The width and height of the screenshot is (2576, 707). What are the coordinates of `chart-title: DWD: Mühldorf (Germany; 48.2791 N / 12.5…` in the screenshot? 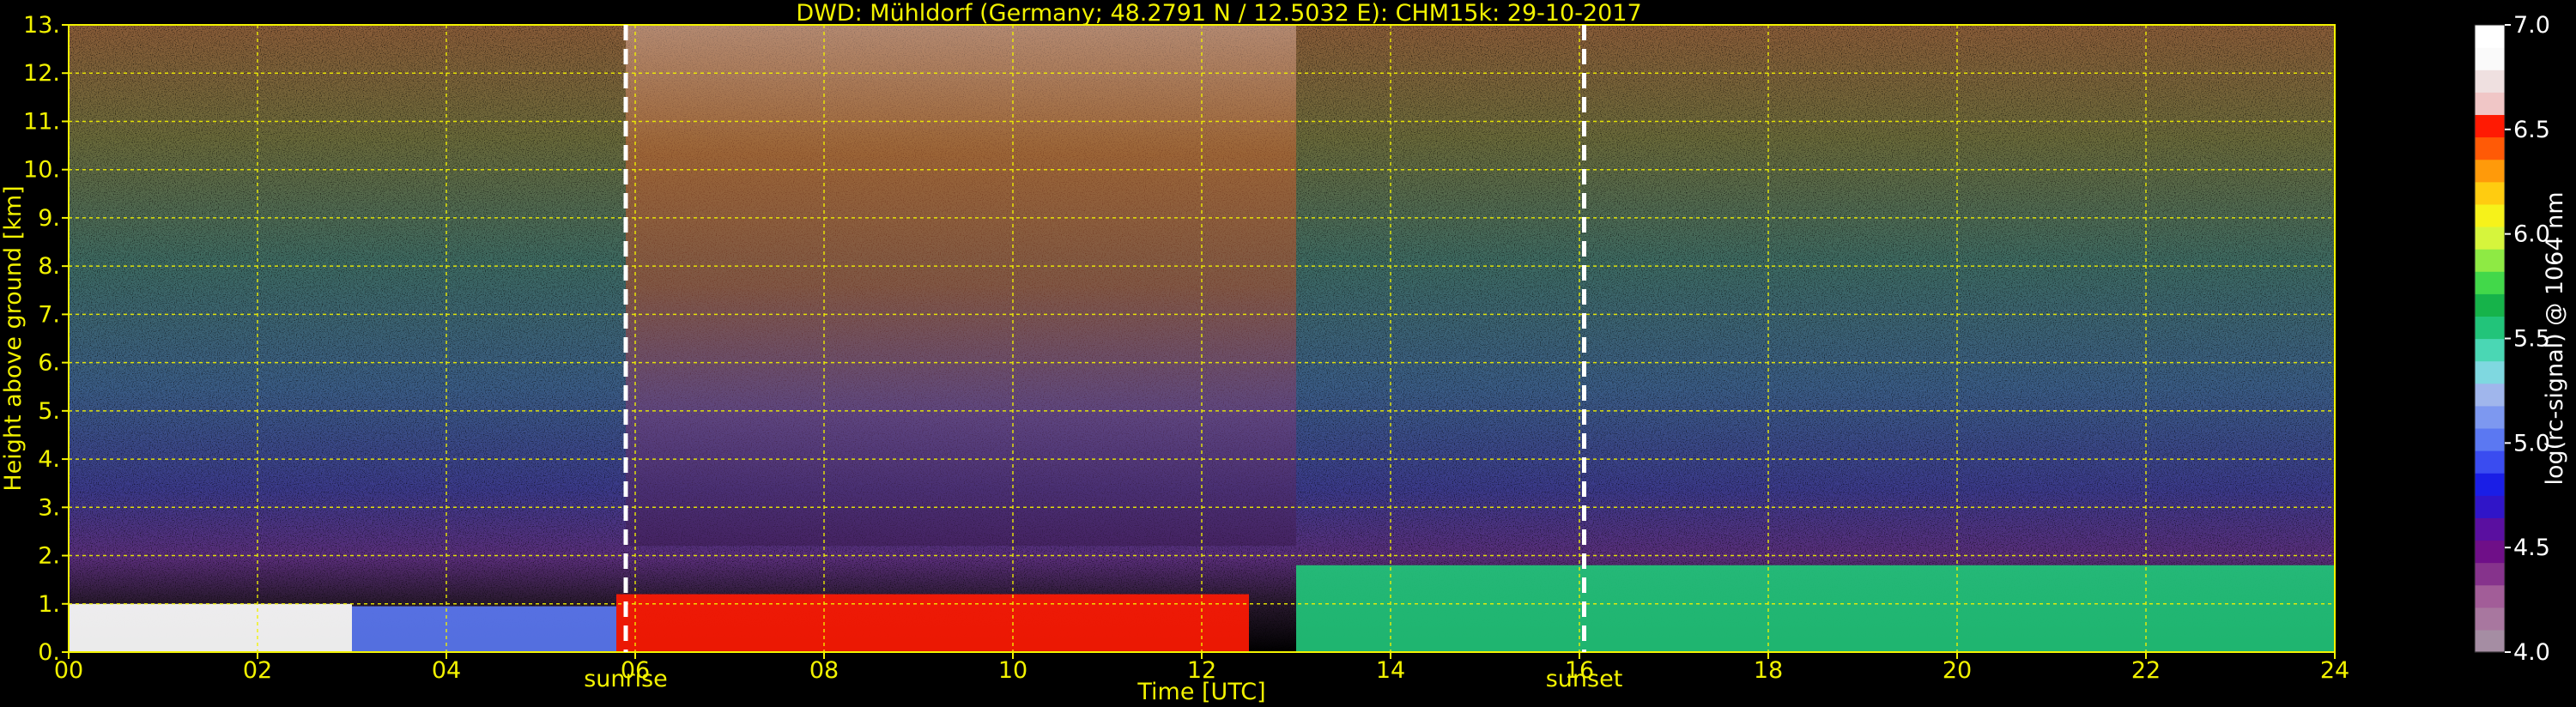 It's located at (1218, 14).